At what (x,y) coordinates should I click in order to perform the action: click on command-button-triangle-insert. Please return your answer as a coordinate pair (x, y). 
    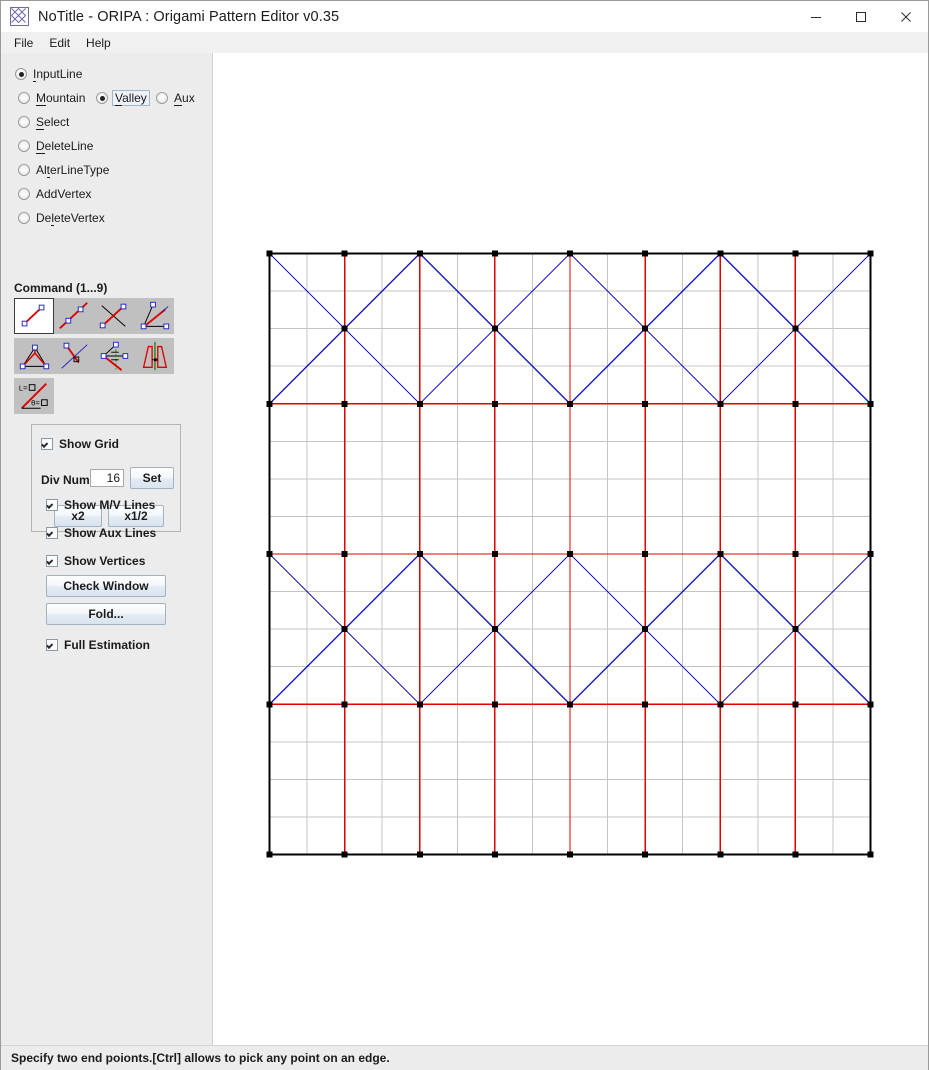
    Looking at the image, I should click on (34, 356).